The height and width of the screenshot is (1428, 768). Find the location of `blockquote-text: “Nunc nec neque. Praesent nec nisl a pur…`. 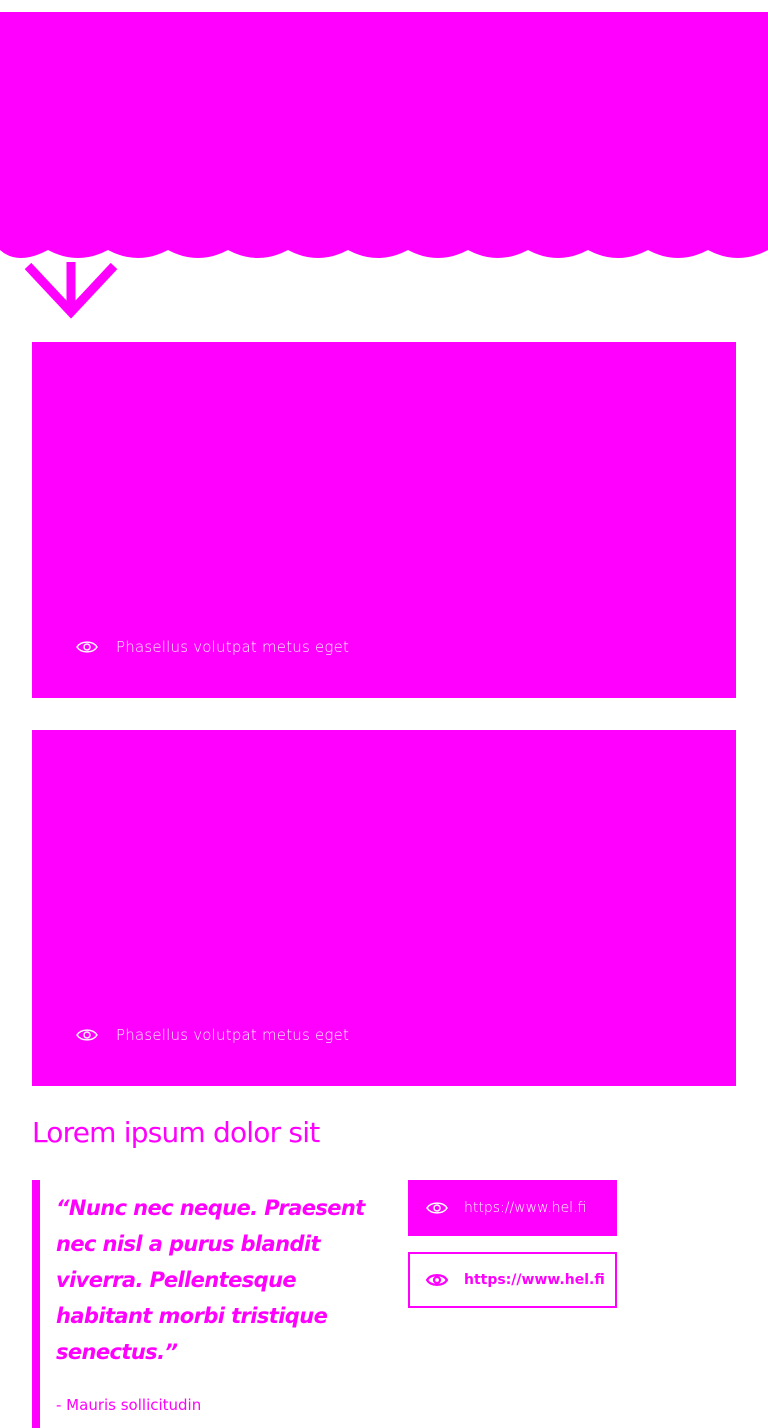

blockquote-text: “Nunc nec neque. Praesent nec nisl a pur… is located at coordinates (210, 1280).